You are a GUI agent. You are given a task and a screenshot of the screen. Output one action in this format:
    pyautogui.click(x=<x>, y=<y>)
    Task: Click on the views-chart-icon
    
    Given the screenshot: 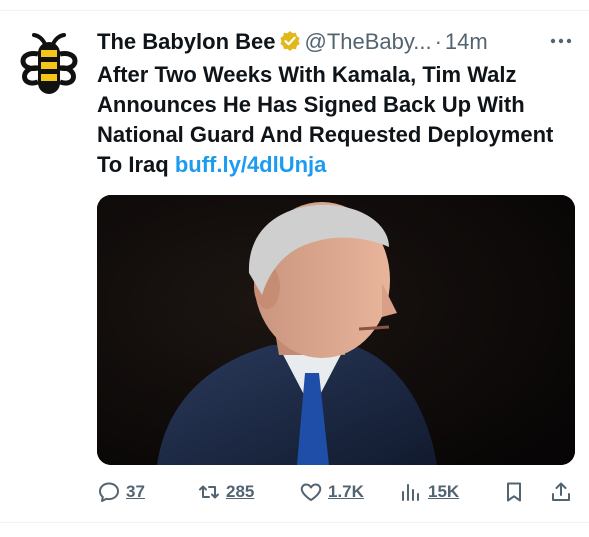 What is the action you would take?
    pyautogui.click(x=410, y=492)
    